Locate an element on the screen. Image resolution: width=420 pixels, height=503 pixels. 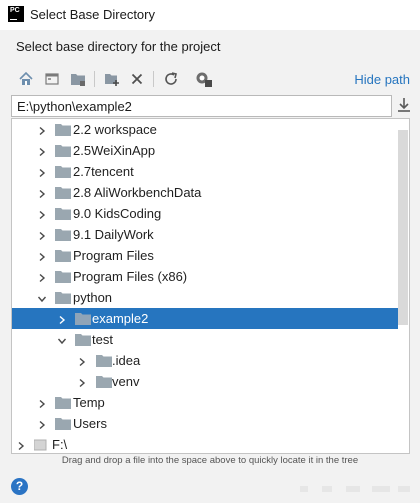
download-icon is located at coordinates (404, 105).